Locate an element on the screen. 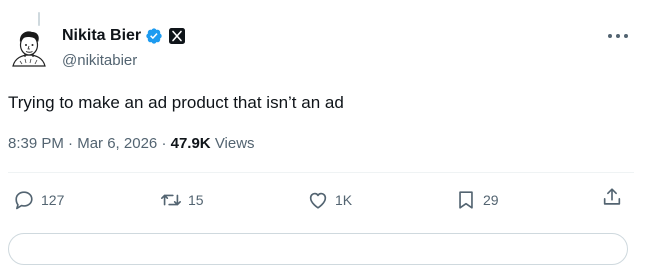  heart-icon is located at coordinates (318, 200).